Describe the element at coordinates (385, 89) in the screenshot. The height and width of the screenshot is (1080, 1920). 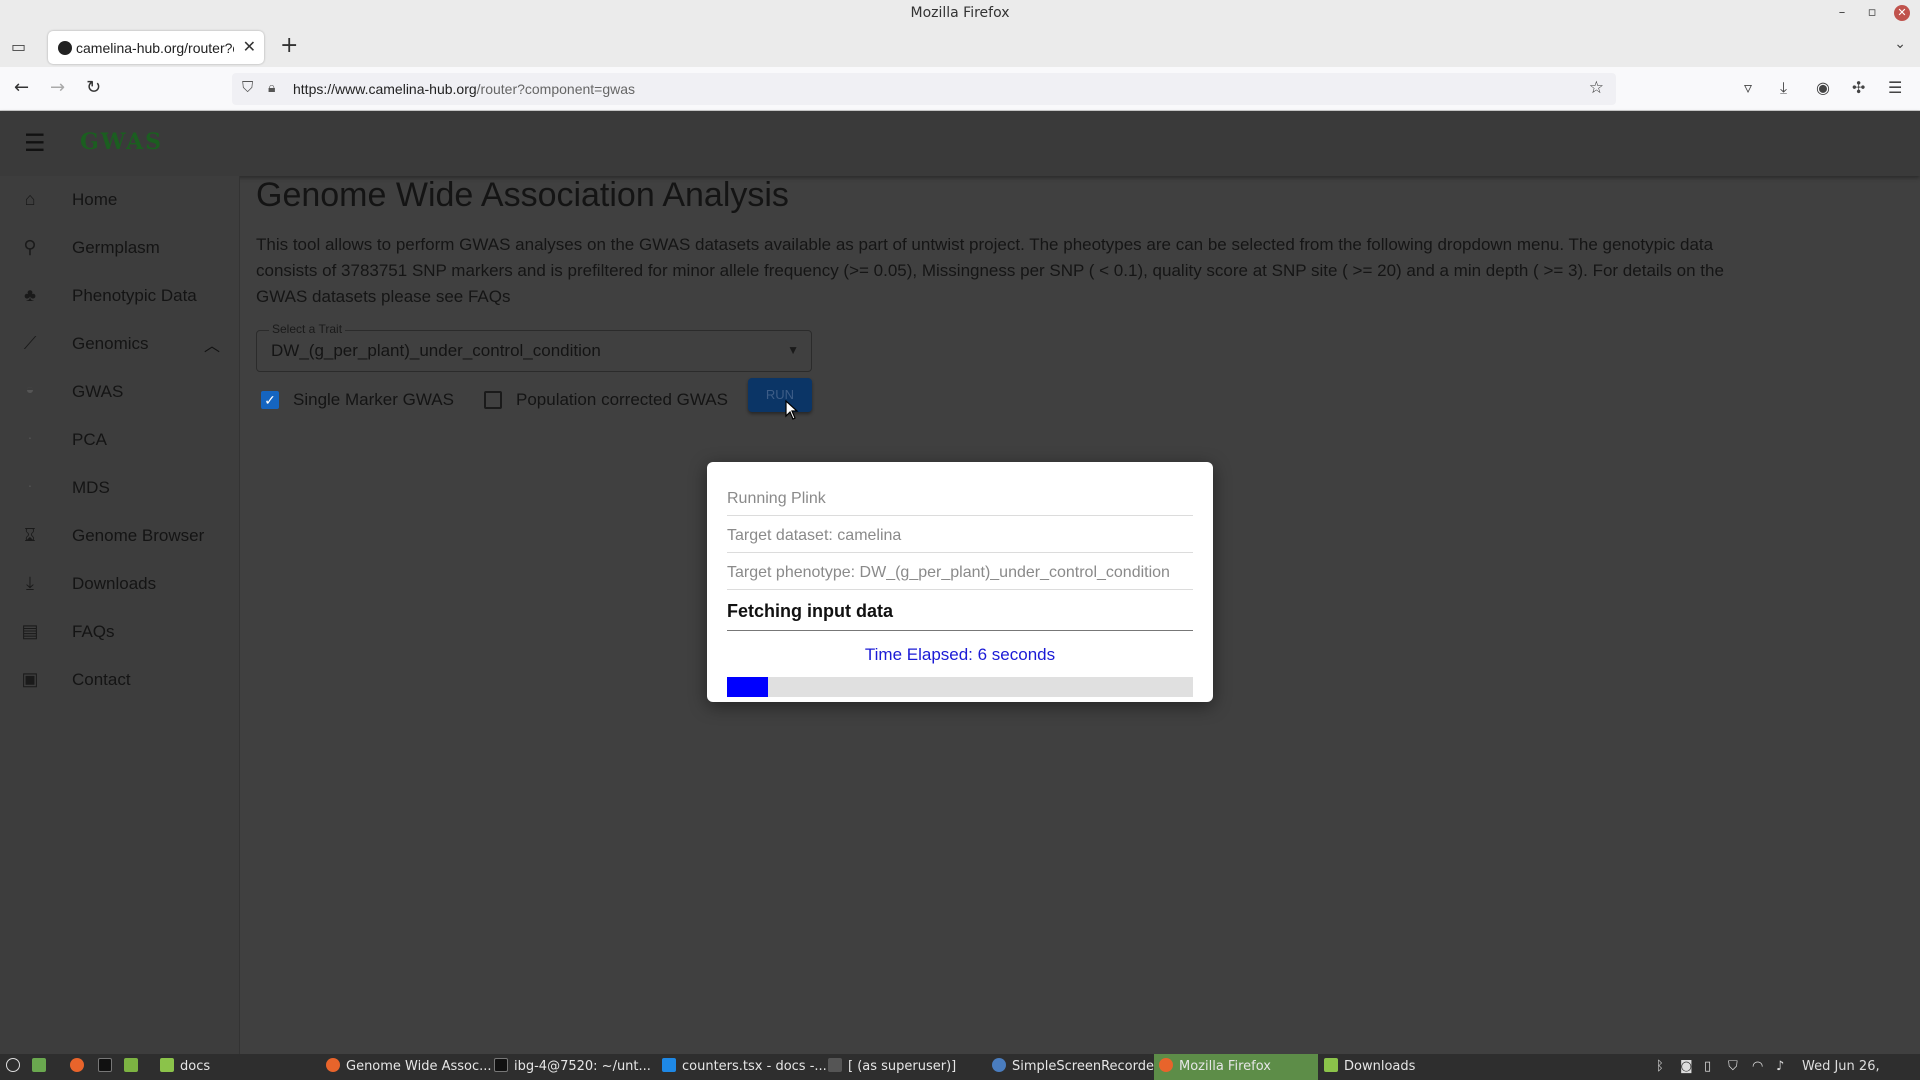
I see `url-host: https://www.camelina-hub.org` at that location.